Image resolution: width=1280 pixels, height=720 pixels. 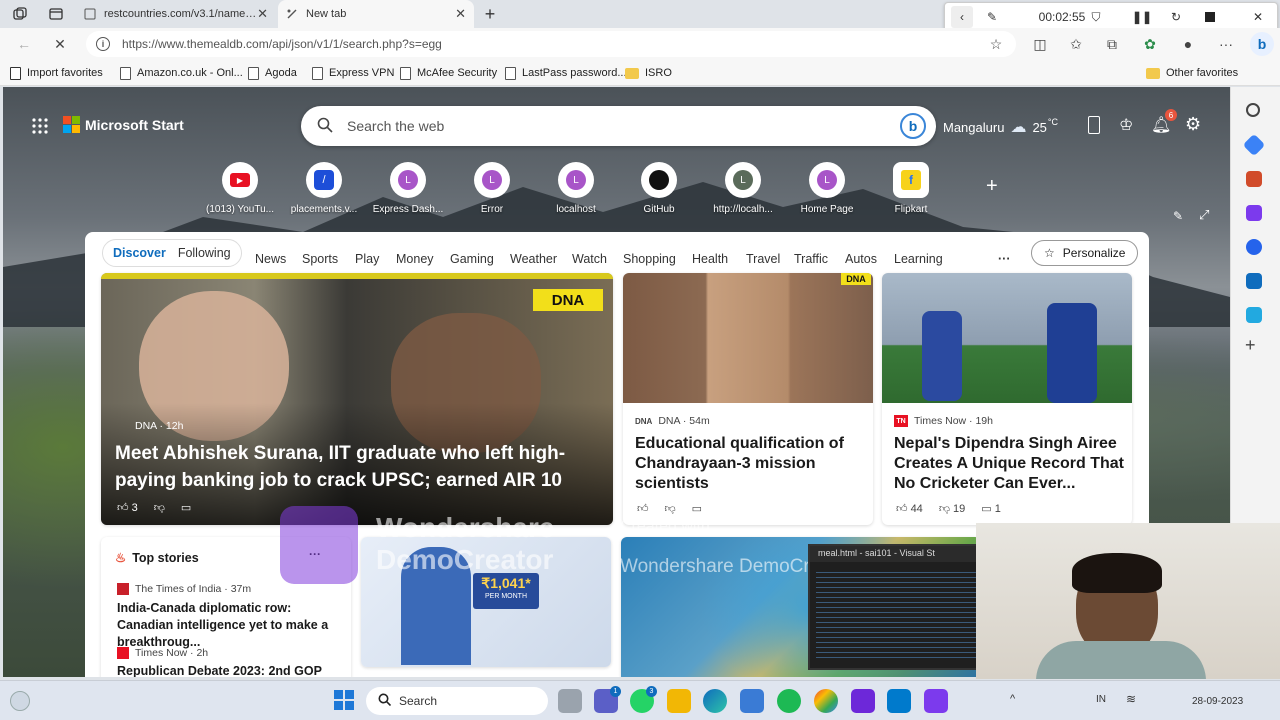 I want to click on settings-gear-icon: ⚙, so click(x=1193, y=124).